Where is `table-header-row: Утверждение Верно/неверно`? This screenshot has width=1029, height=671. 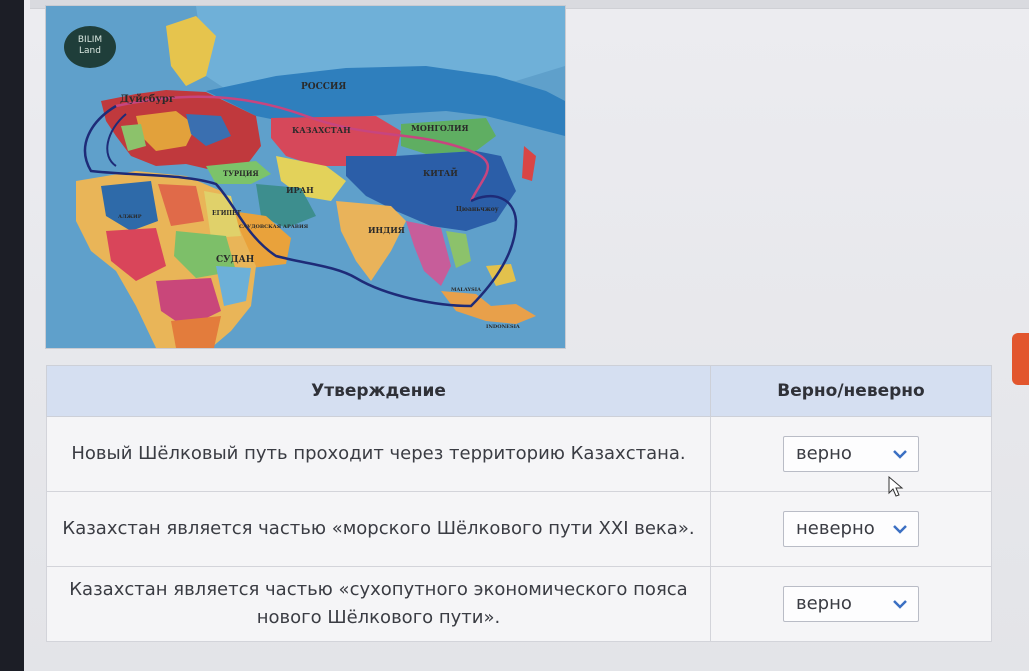 table-header-row: Утверждение Верно/неверно is located at coordinates (519, 391).